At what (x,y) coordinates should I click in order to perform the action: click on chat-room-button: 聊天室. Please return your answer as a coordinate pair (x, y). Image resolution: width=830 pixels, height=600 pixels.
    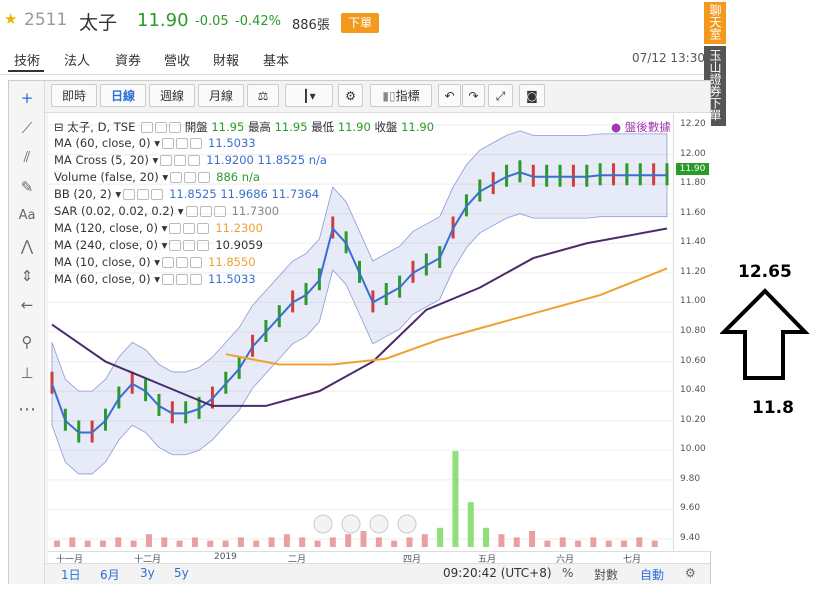
    Looking at the image, I should click on (715, 23).